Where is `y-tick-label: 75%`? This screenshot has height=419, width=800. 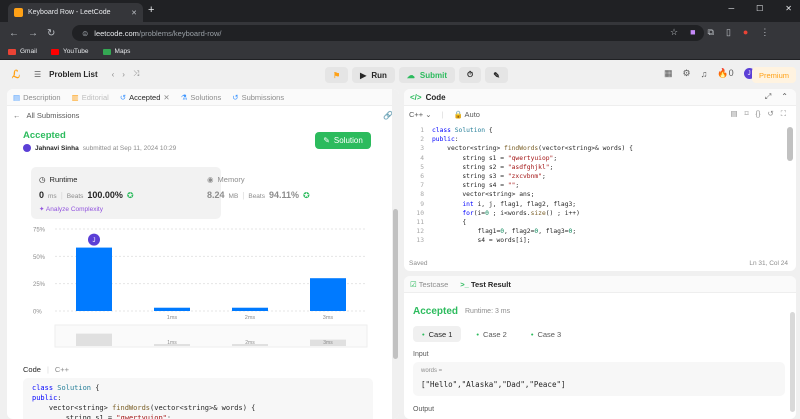 y-tick-label: 75% is located at coordinates (39, 231).